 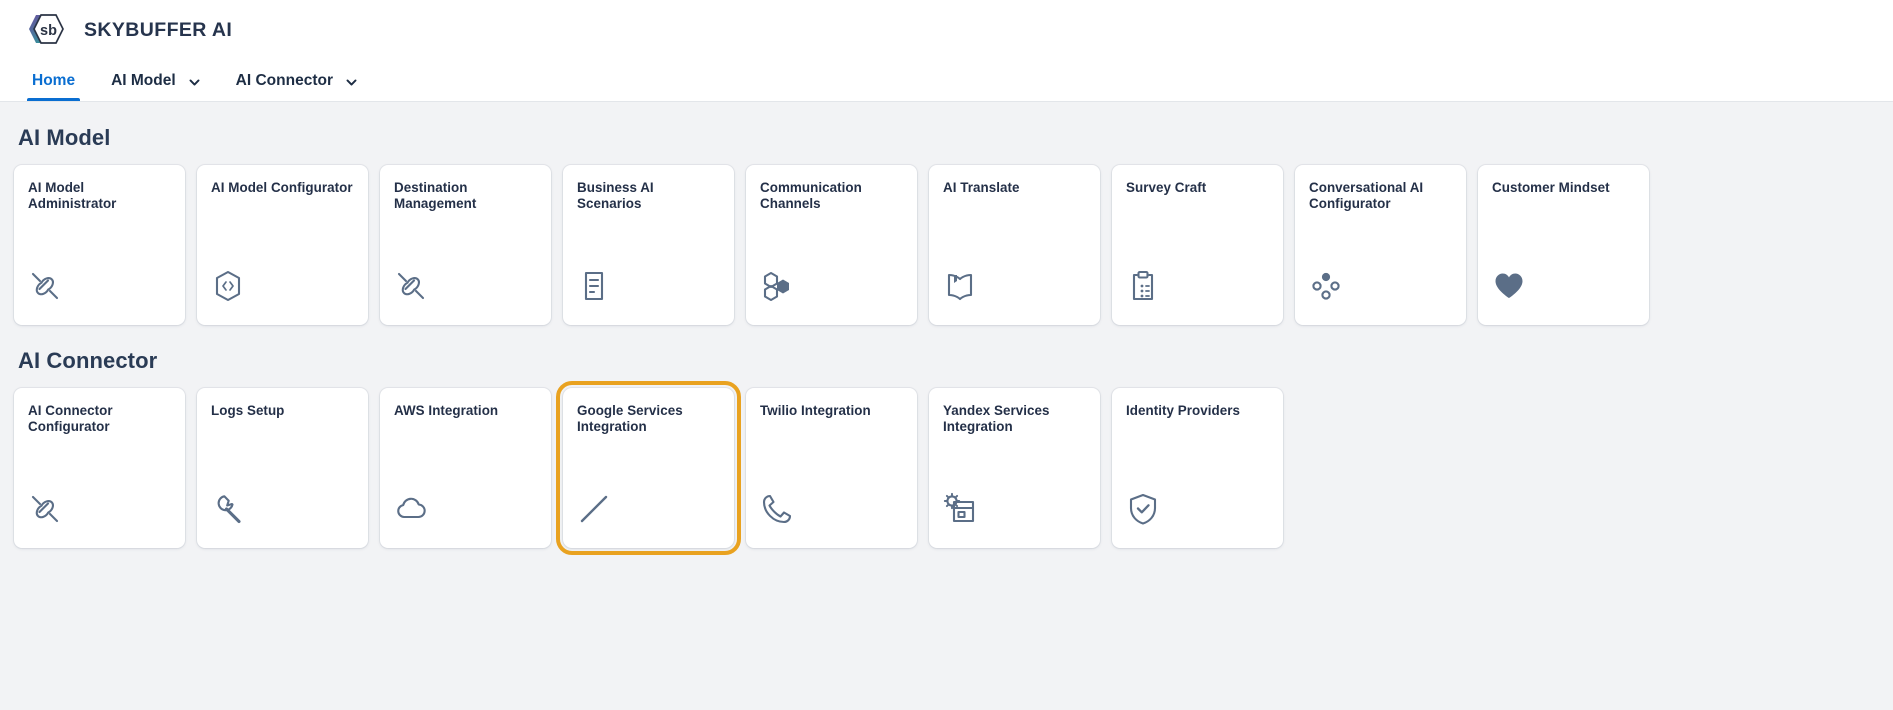 I want to click on tile-title: AI Model Configurator, so click(x=282, y=187).